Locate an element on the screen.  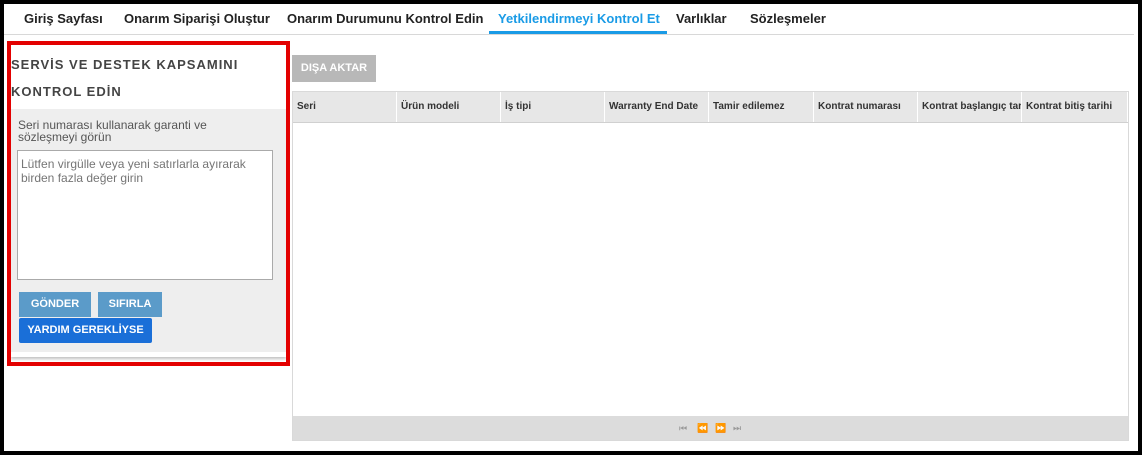
column-header-contract-number: Kontrat numarası is located at coordinates (866, 107).